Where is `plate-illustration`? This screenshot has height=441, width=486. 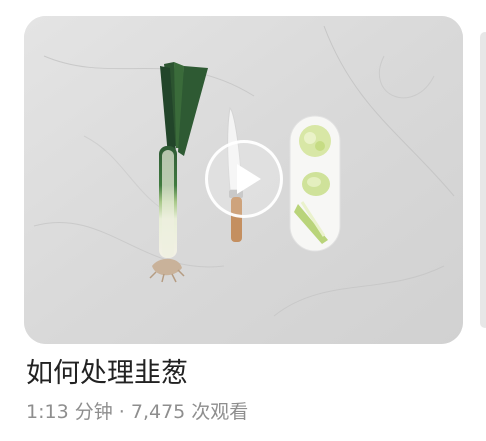 plate-illustration is located at coordinates (315, 183).